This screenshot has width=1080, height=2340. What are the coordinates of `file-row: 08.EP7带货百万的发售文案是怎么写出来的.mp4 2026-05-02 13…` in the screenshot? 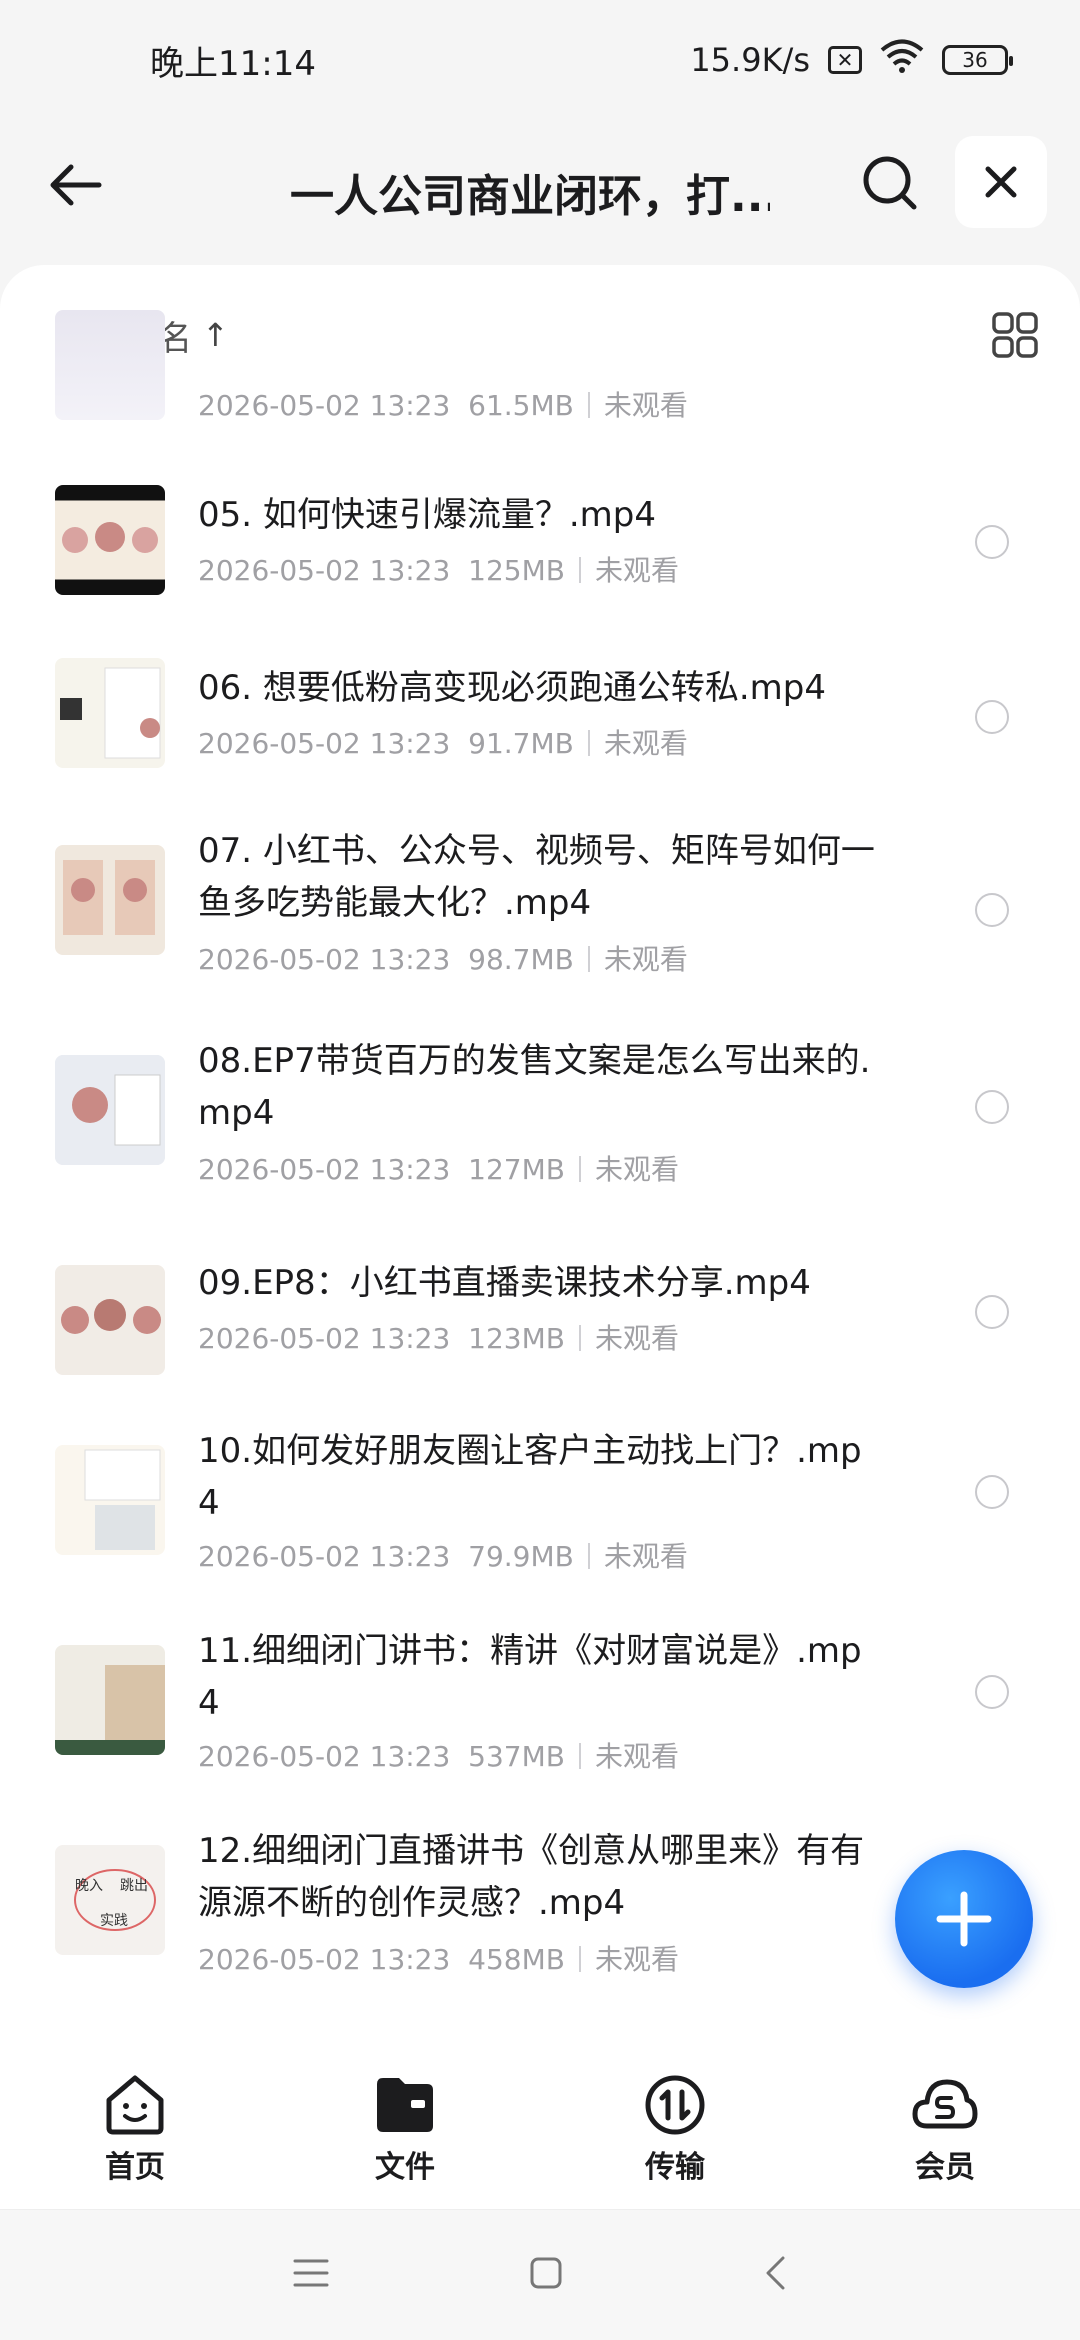 It's located at (540, 1140).